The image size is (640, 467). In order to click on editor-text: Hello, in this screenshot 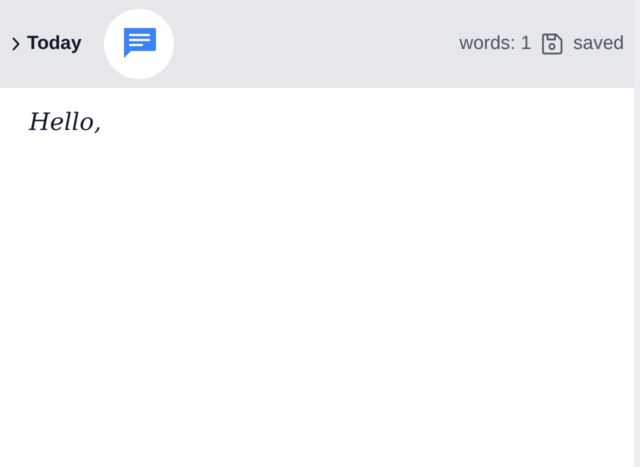, I will do `click(65, 122)`.